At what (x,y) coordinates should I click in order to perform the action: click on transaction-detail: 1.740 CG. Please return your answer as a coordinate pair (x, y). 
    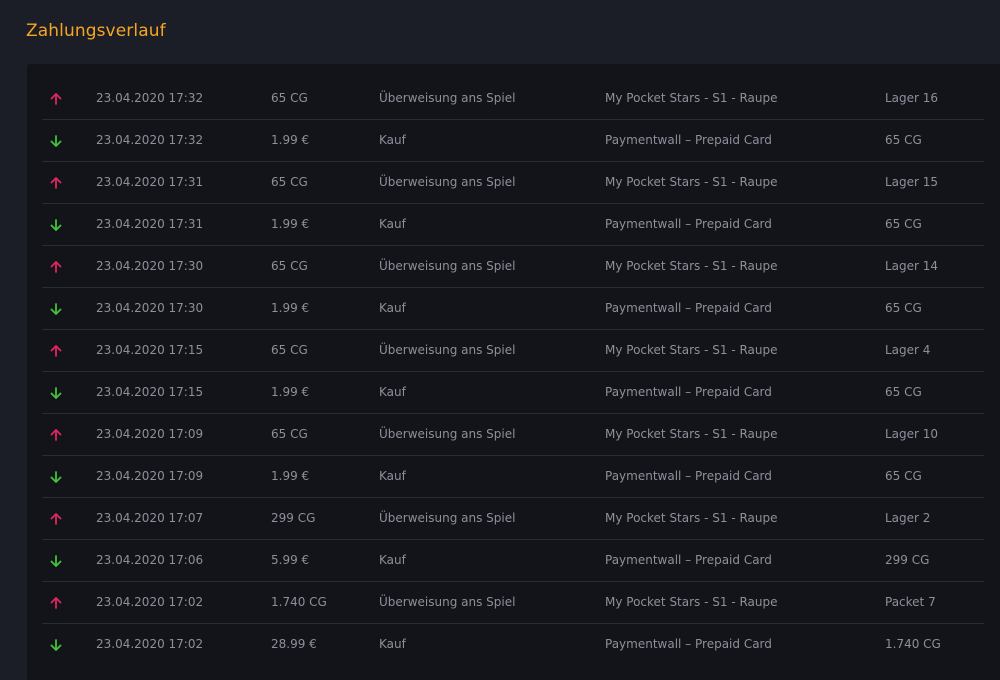
    Looking at the image, I should click on (913, 644).